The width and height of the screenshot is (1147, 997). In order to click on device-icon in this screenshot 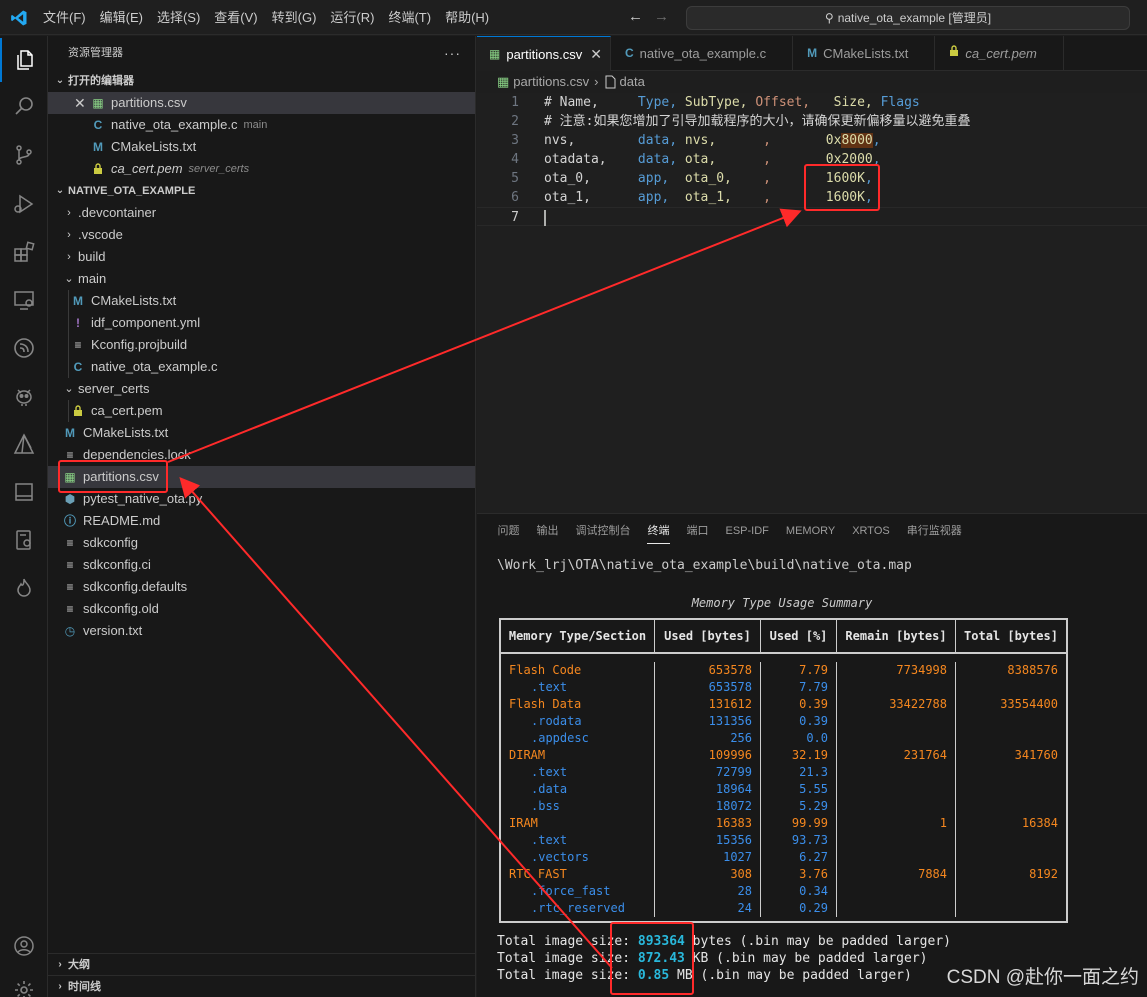, I will do `click(24, 540)`.